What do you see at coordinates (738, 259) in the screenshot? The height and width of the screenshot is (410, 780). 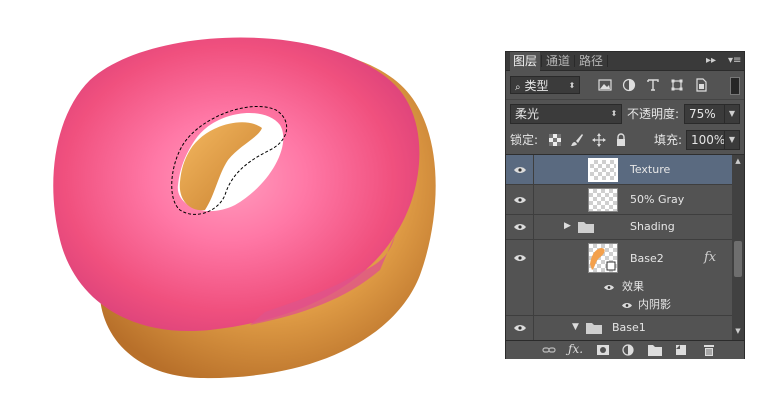 I see `scrollbar-thumb` at bounding box center [738, 259].